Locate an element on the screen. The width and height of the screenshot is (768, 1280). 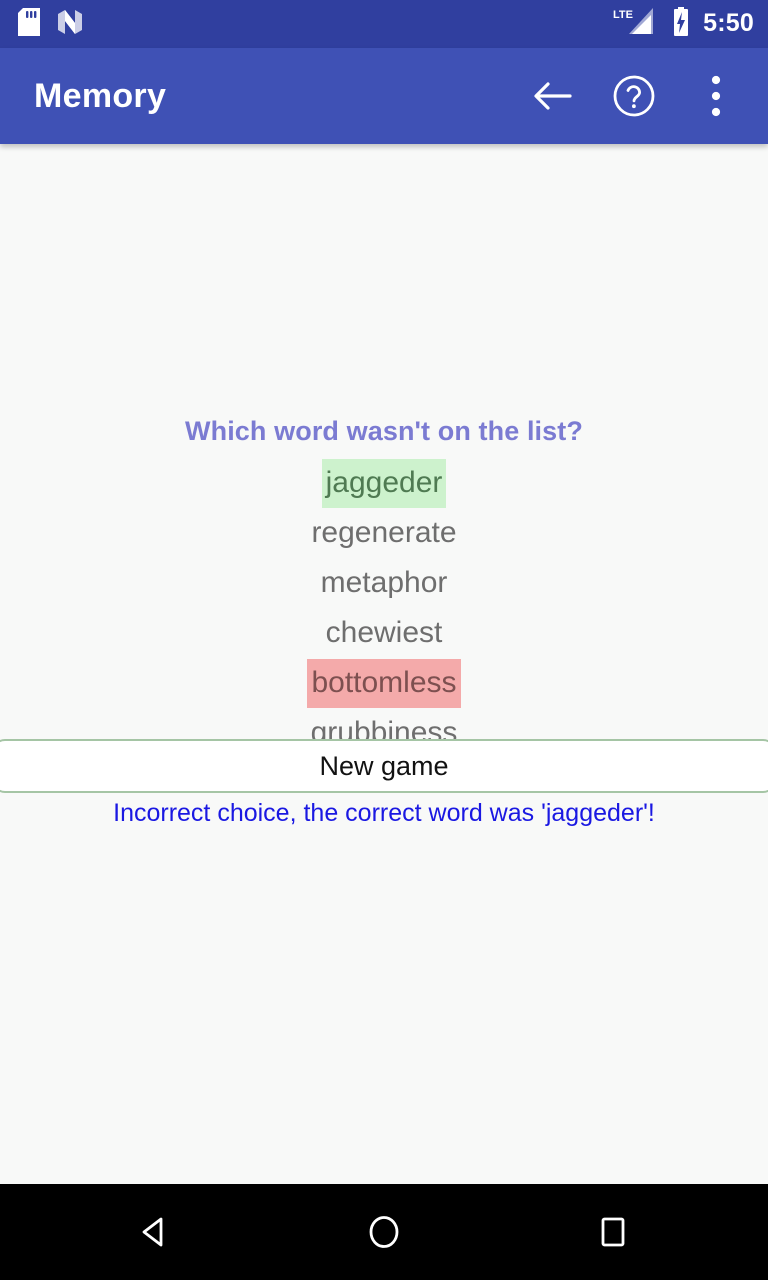
android-nougat-icon is located at coordinates (70, 24).